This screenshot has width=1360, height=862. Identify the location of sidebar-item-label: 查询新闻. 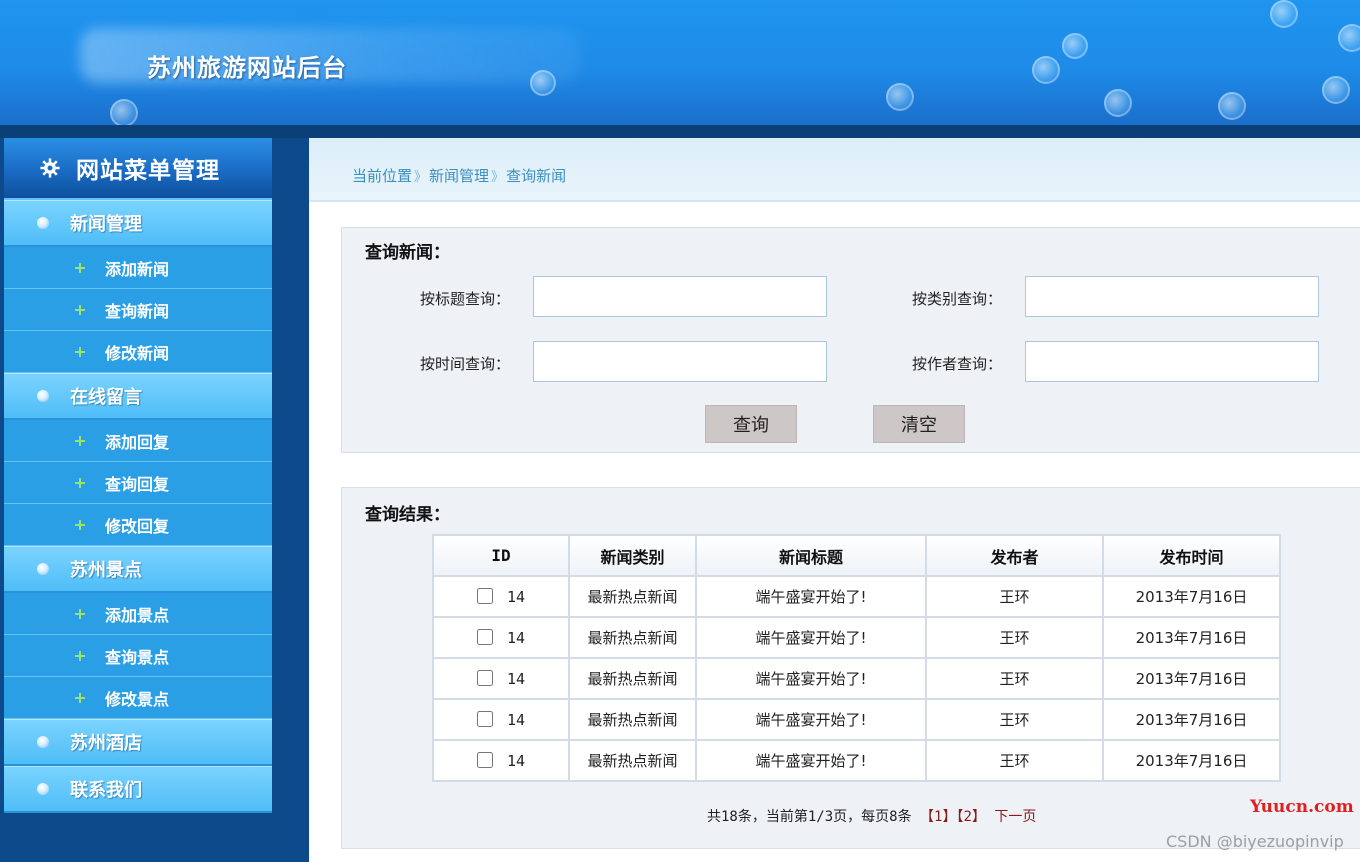
(137, 311).